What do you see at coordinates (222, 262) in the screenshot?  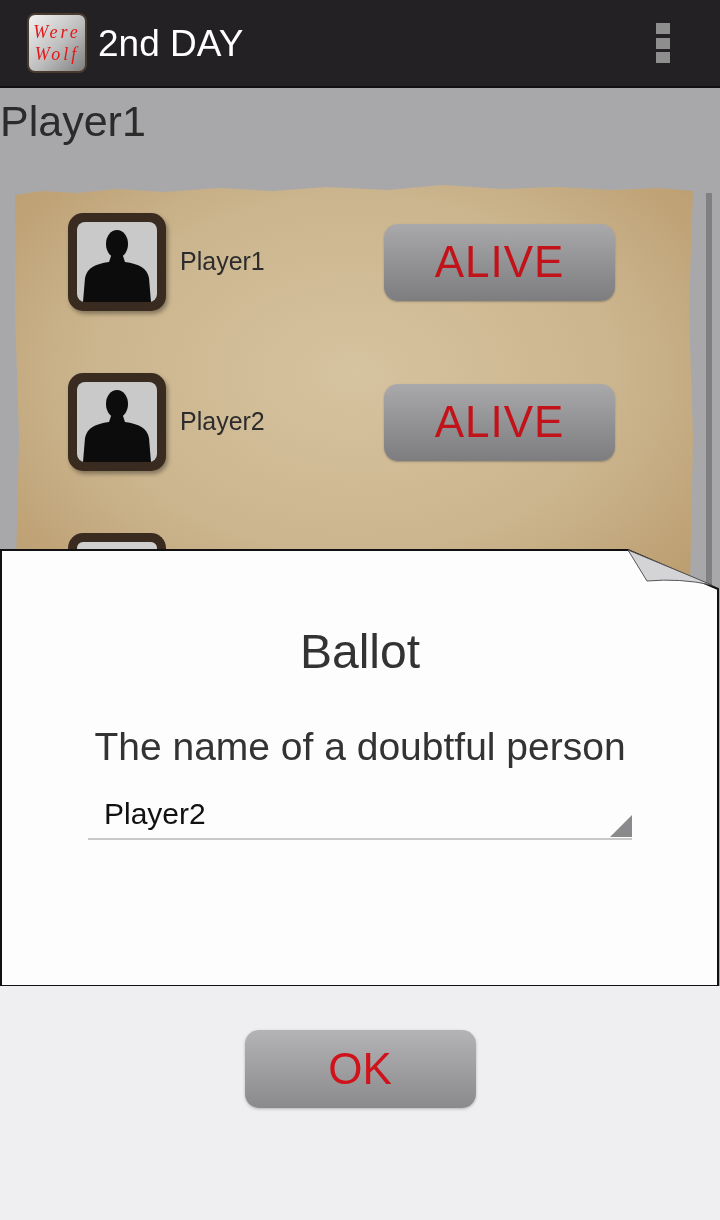 I see `player-name: Player1` at bounding box center [222, 262].